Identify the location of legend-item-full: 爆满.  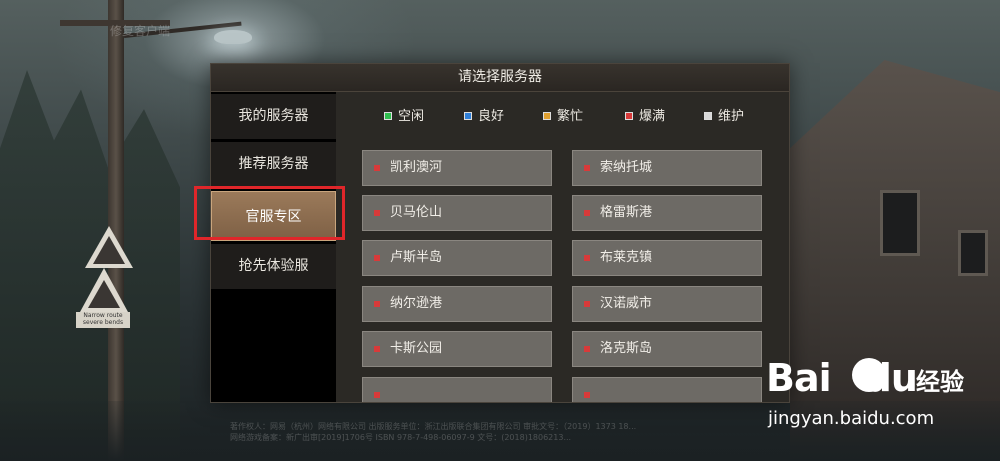
(645, 117).